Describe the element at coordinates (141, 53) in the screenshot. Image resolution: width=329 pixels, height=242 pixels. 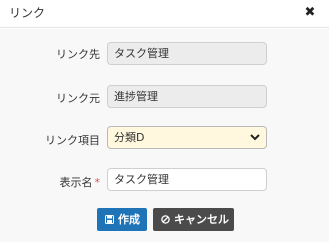
I see `link-dest-value: タスク管理` at that location.